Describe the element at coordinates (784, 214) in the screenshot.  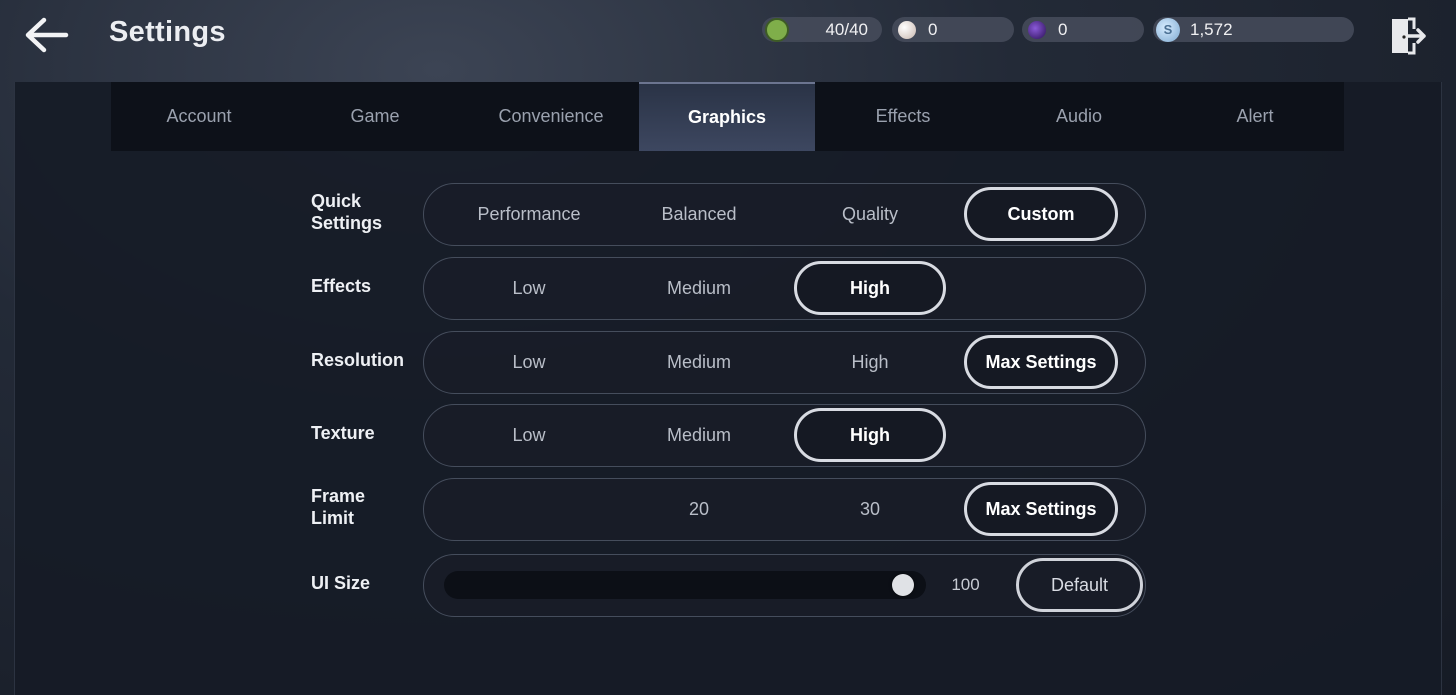
I see `quick-settings-selector: Performance Balanced Quality Custom` at that location.